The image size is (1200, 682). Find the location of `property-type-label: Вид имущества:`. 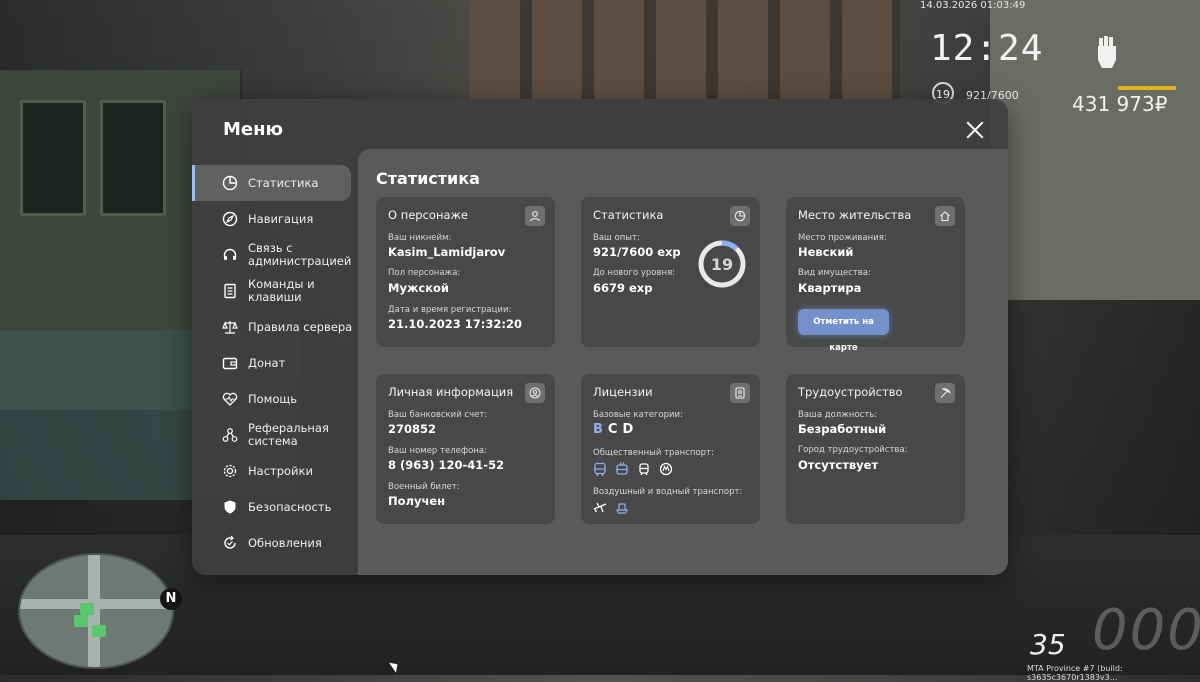

property-type-label: Вид имущества: is located at coordinates (834, 273).